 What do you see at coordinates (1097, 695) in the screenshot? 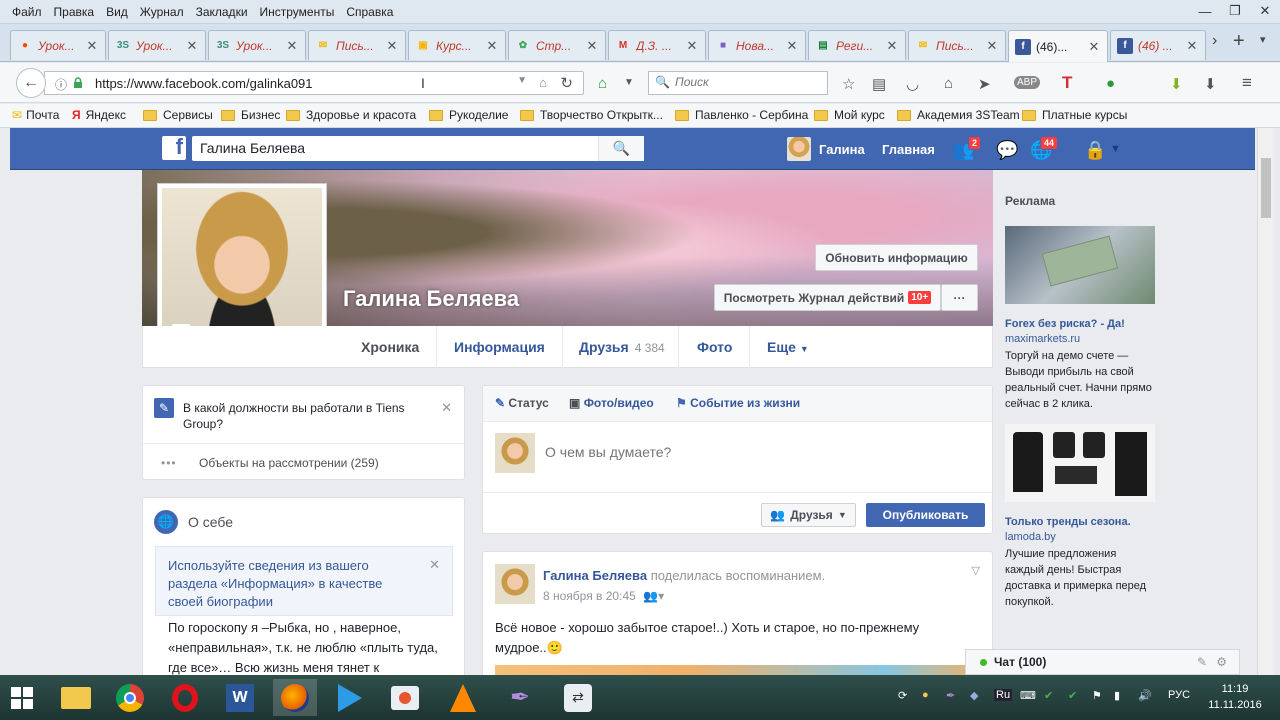
I see `flag-icon: ⚑` at bounding box center [1097, 695].